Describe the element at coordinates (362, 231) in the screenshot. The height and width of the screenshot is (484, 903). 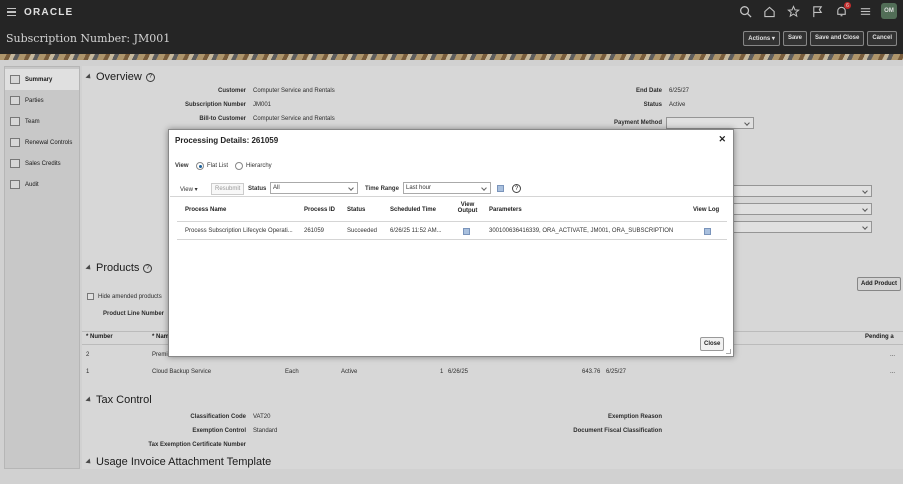
I see `status-succeeded-link: Succeeded` at that location.